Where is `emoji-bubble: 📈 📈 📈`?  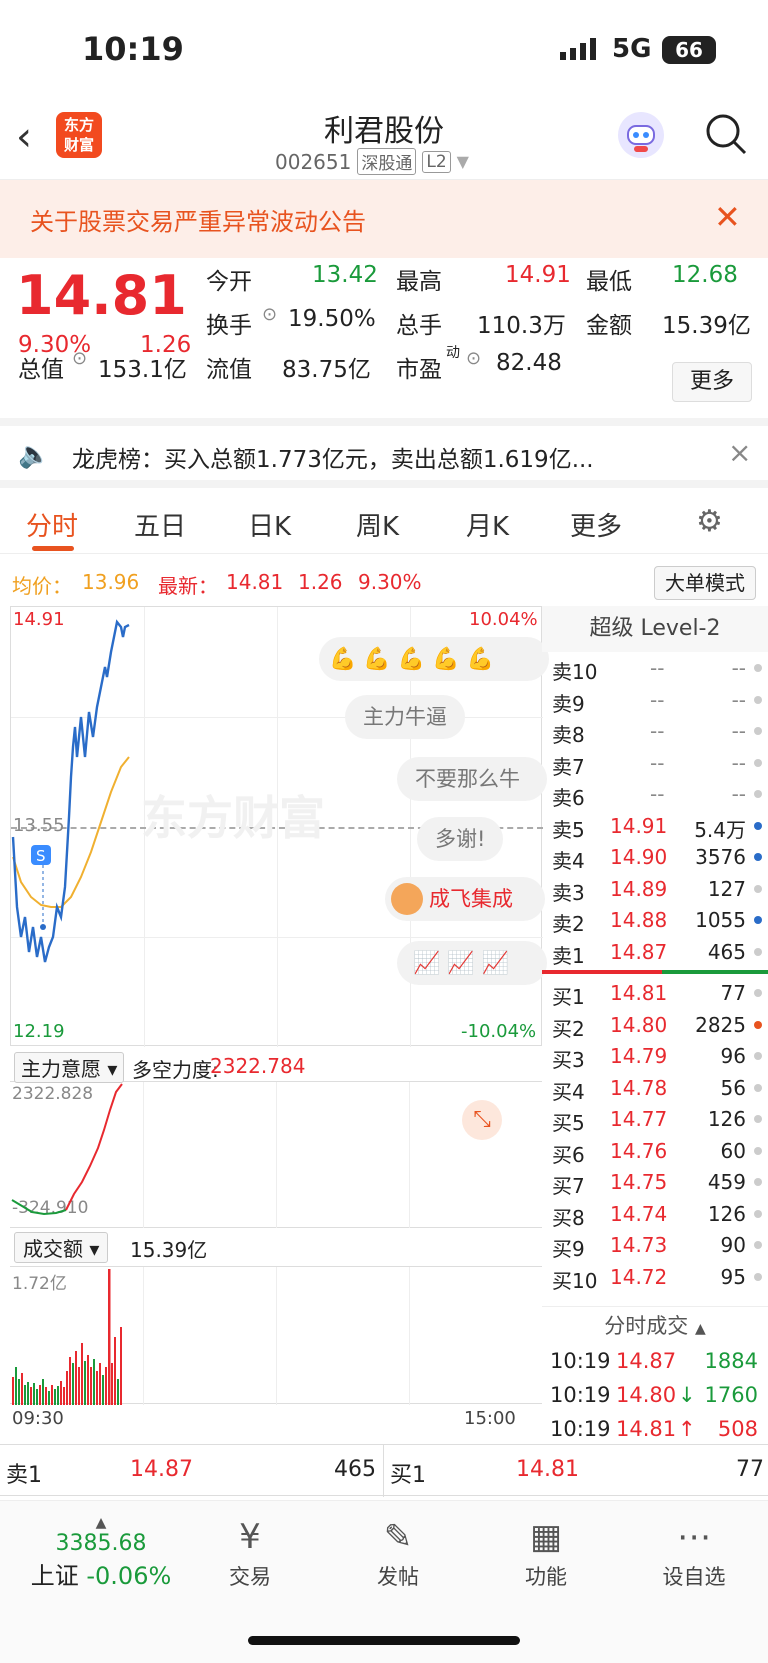 emoji-bubble: 📈 📈 📈 is located at coordinates (472, 963).